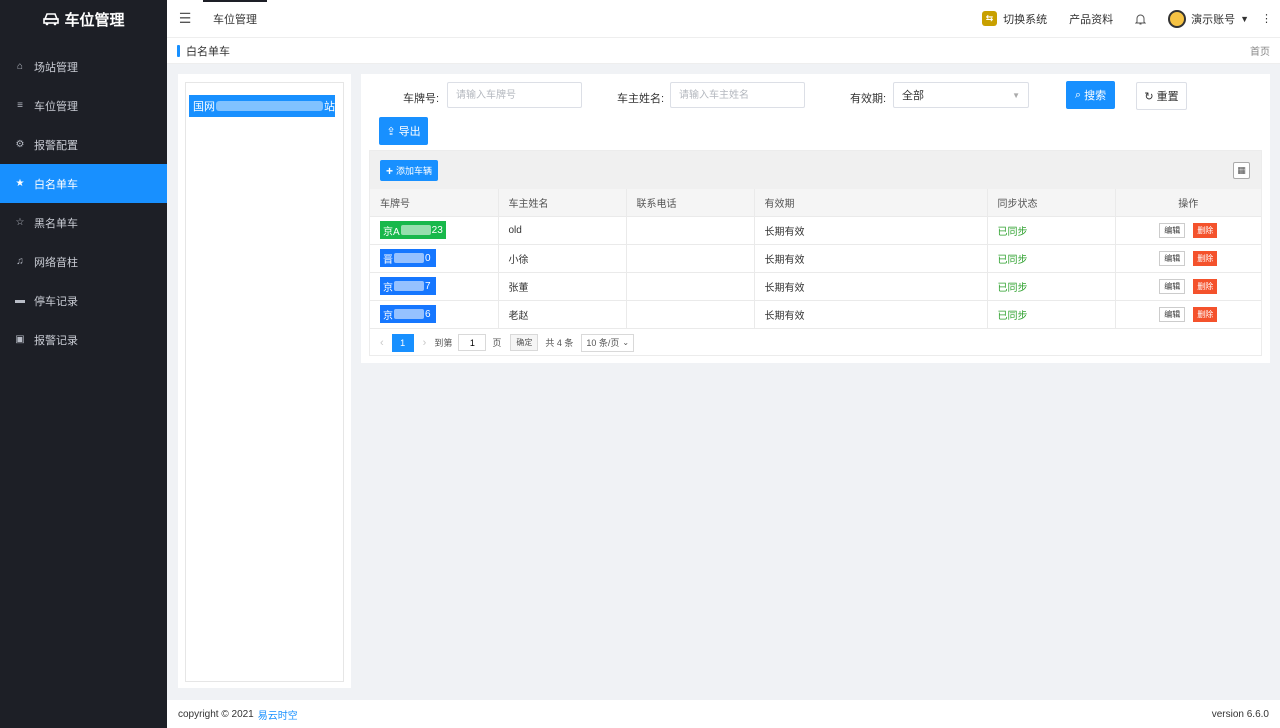  What do you see at coordinates (562, 314) in the screenshot?
I see `owner-cell: 老赵` at bounding box center [562, 314].